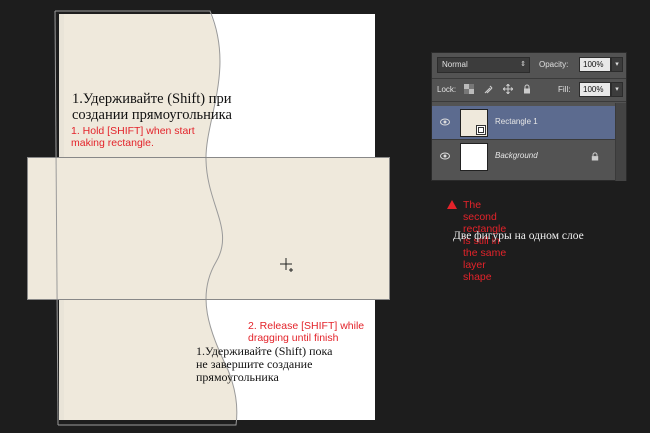 Image resolution: width=650 pixels, height=433 pixels. I want to click on lock-label: Lock:, so click(447, 89).